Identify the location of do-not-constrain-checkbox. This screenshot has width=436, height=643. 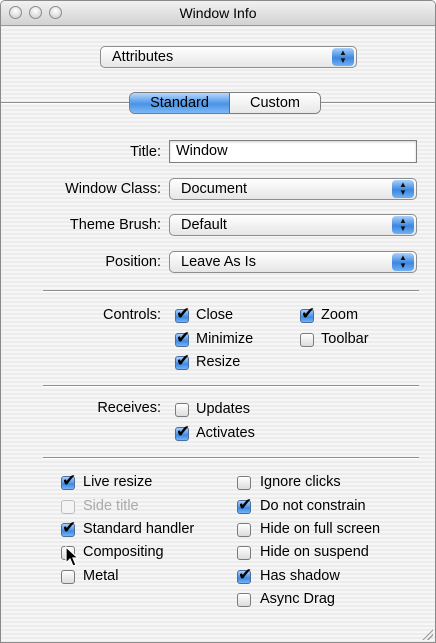
(244, 505).